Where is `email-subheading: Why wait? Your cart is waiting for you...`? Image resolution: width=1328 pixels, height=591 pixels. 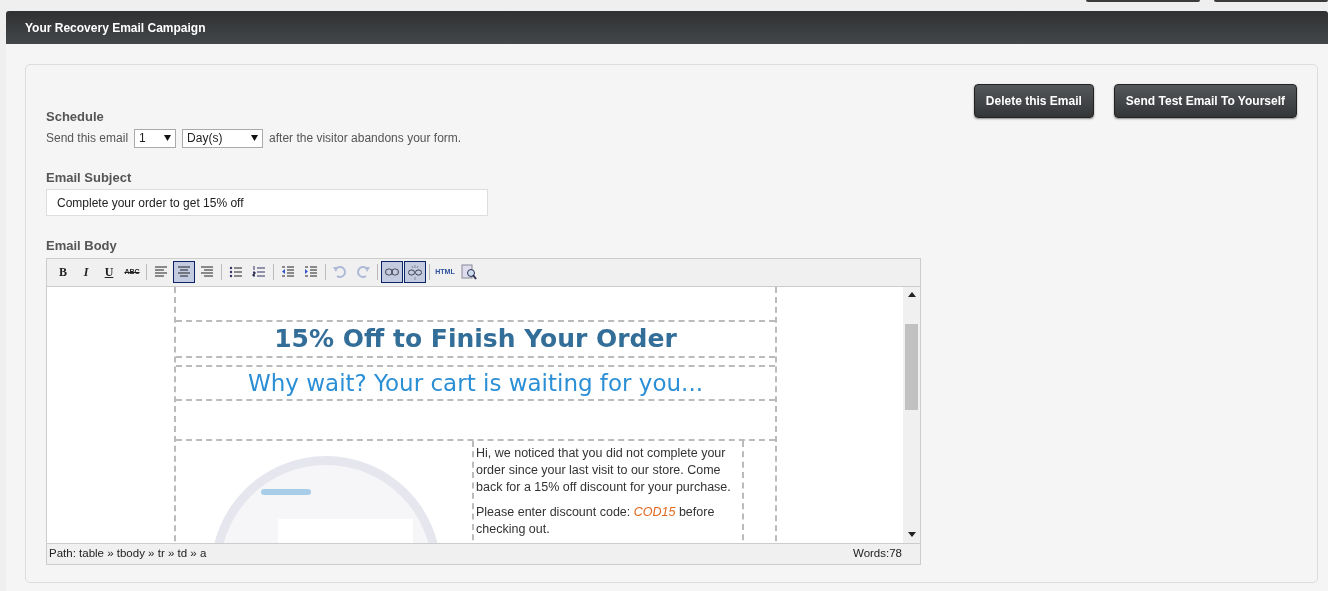
email-subheading: Why wait? Your cart is waiting for you... is located at coordinates (475, 383).